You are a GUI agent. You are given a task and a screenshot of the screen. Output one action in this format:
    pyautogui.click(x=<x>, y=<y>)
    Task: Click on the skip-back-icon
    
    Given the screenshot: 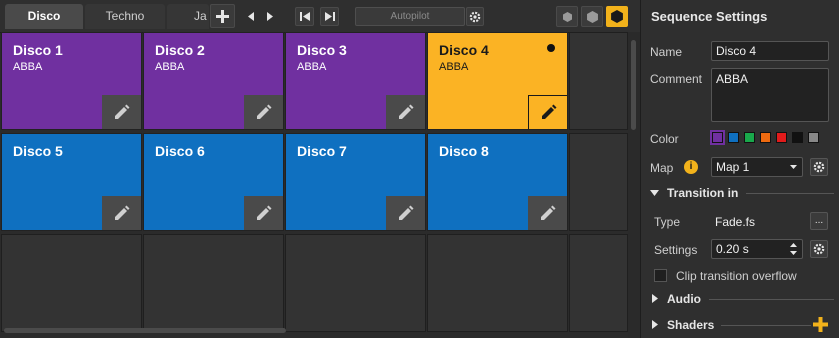 What is the action you would take?
    pyautogui.click(x=304, y=16)
    